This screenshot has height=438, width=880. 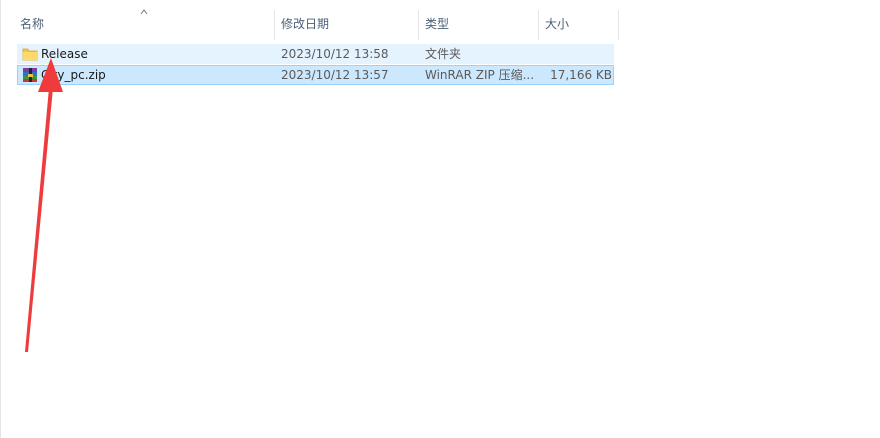 I want to click on file-size: 17,166 KB, so click(x=581, y=75).